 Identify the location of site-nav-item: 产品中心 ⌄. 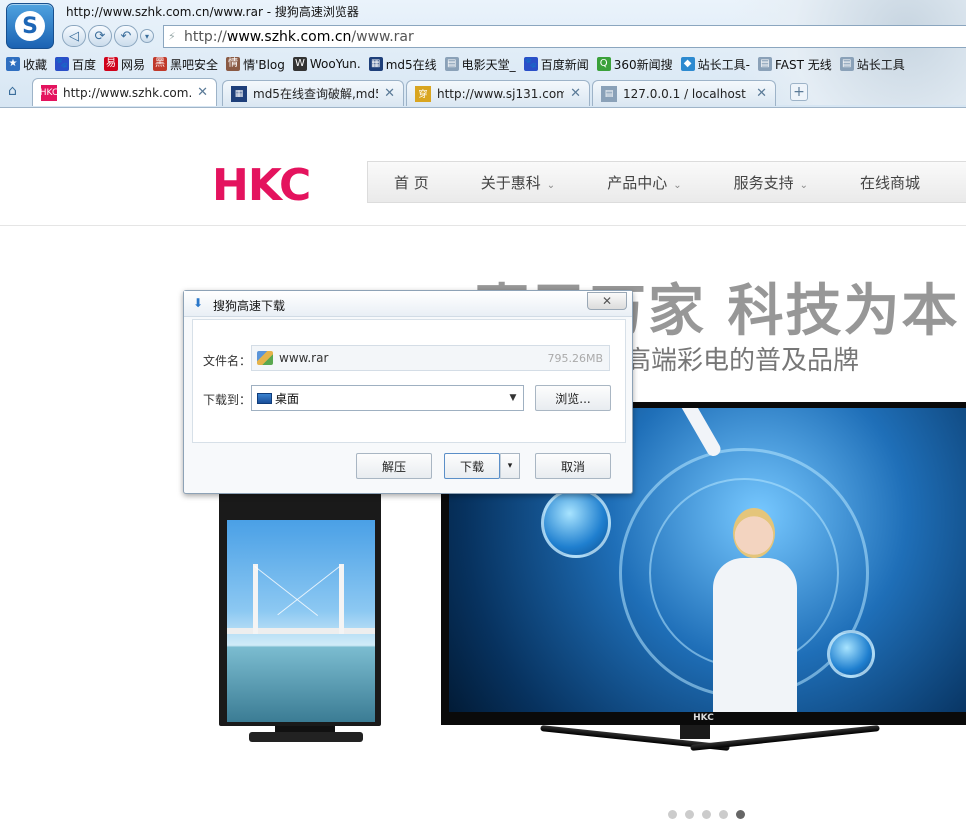
(631, 182).